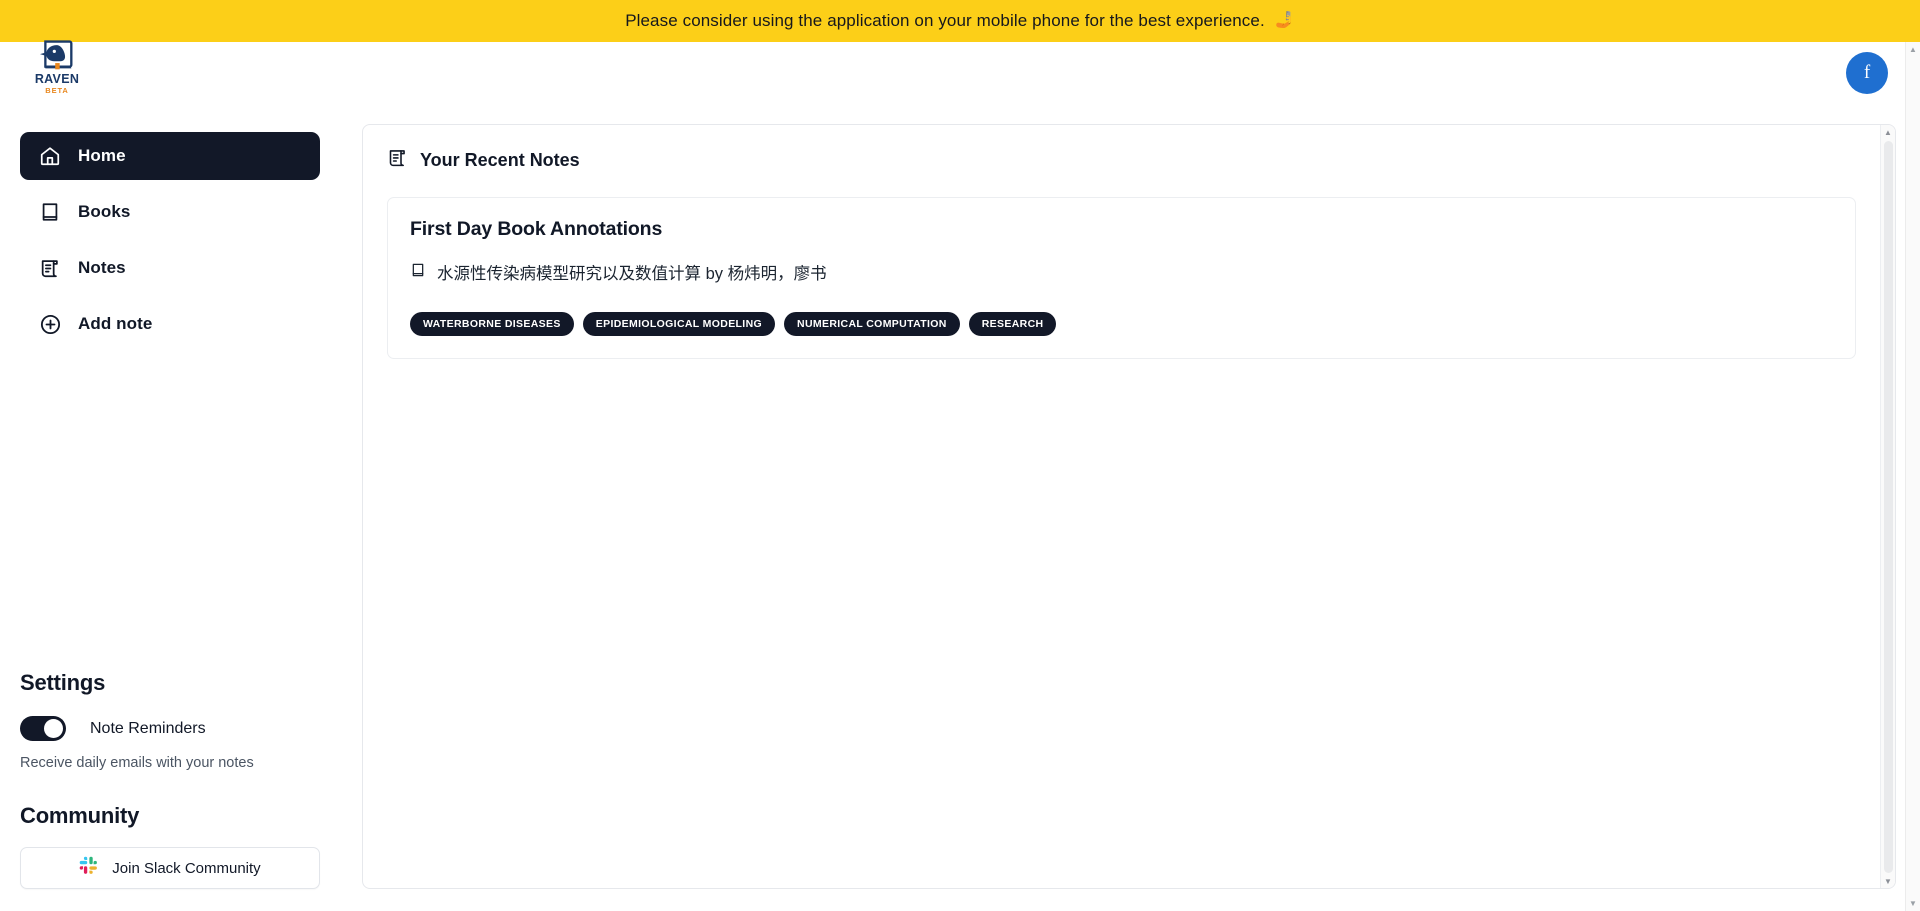 The image size is (1920, 911). Describe the element at coordinates (492, 324) in the screenshot. I see `note-tag: WATERBORNE DISEASES` at that location.